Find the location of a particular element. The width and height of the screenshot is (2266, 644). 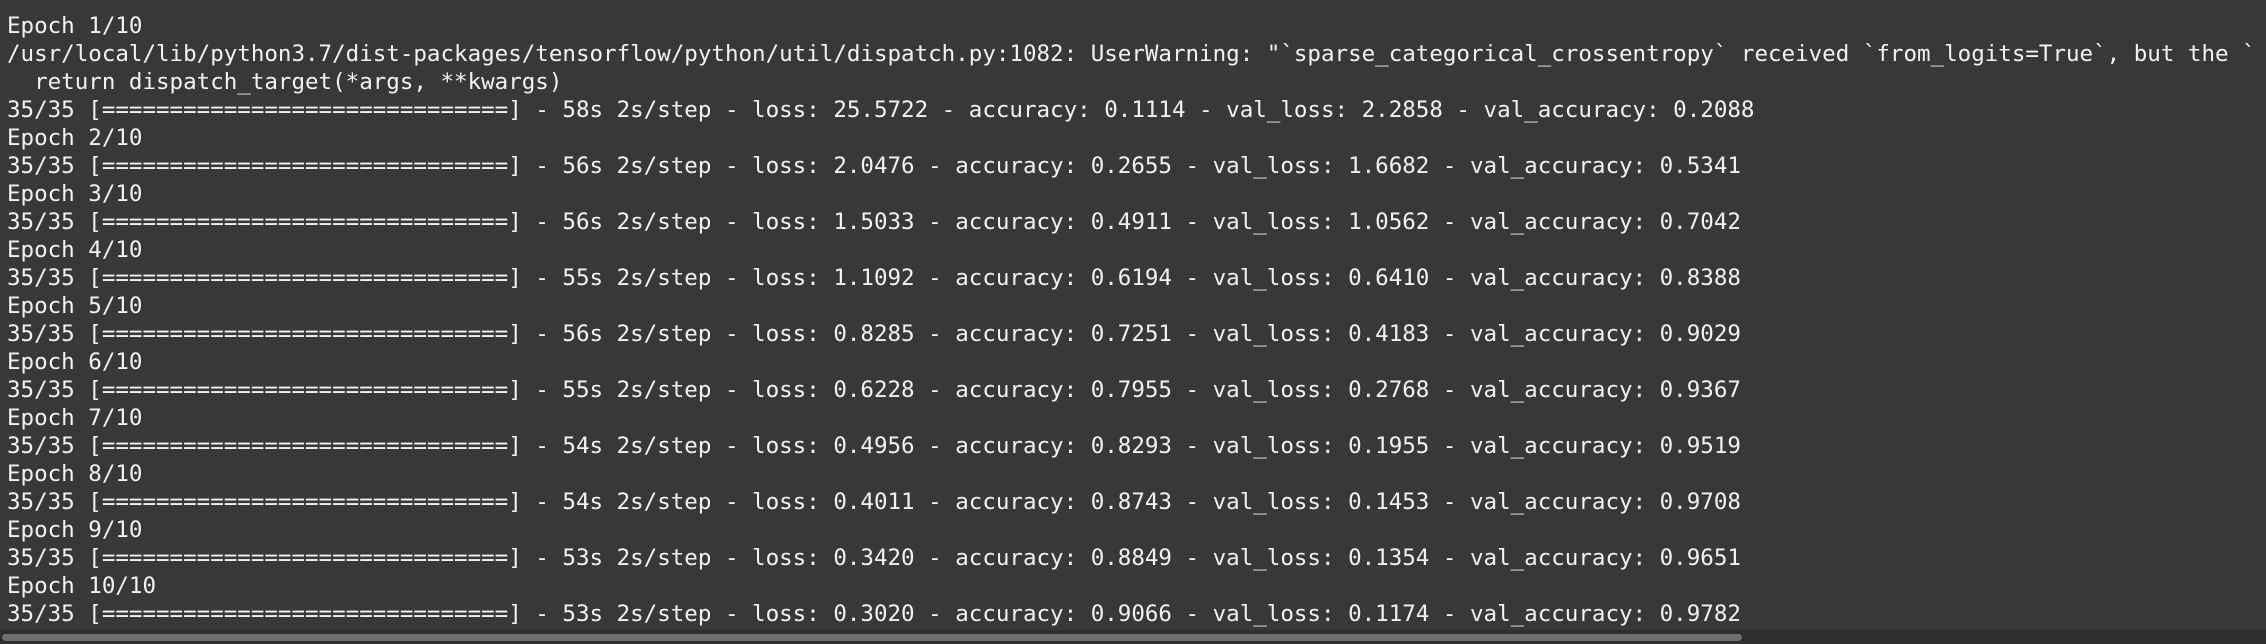

log-line-epoch-header: Epoch 8/10 is located at coordinates (75, 474).